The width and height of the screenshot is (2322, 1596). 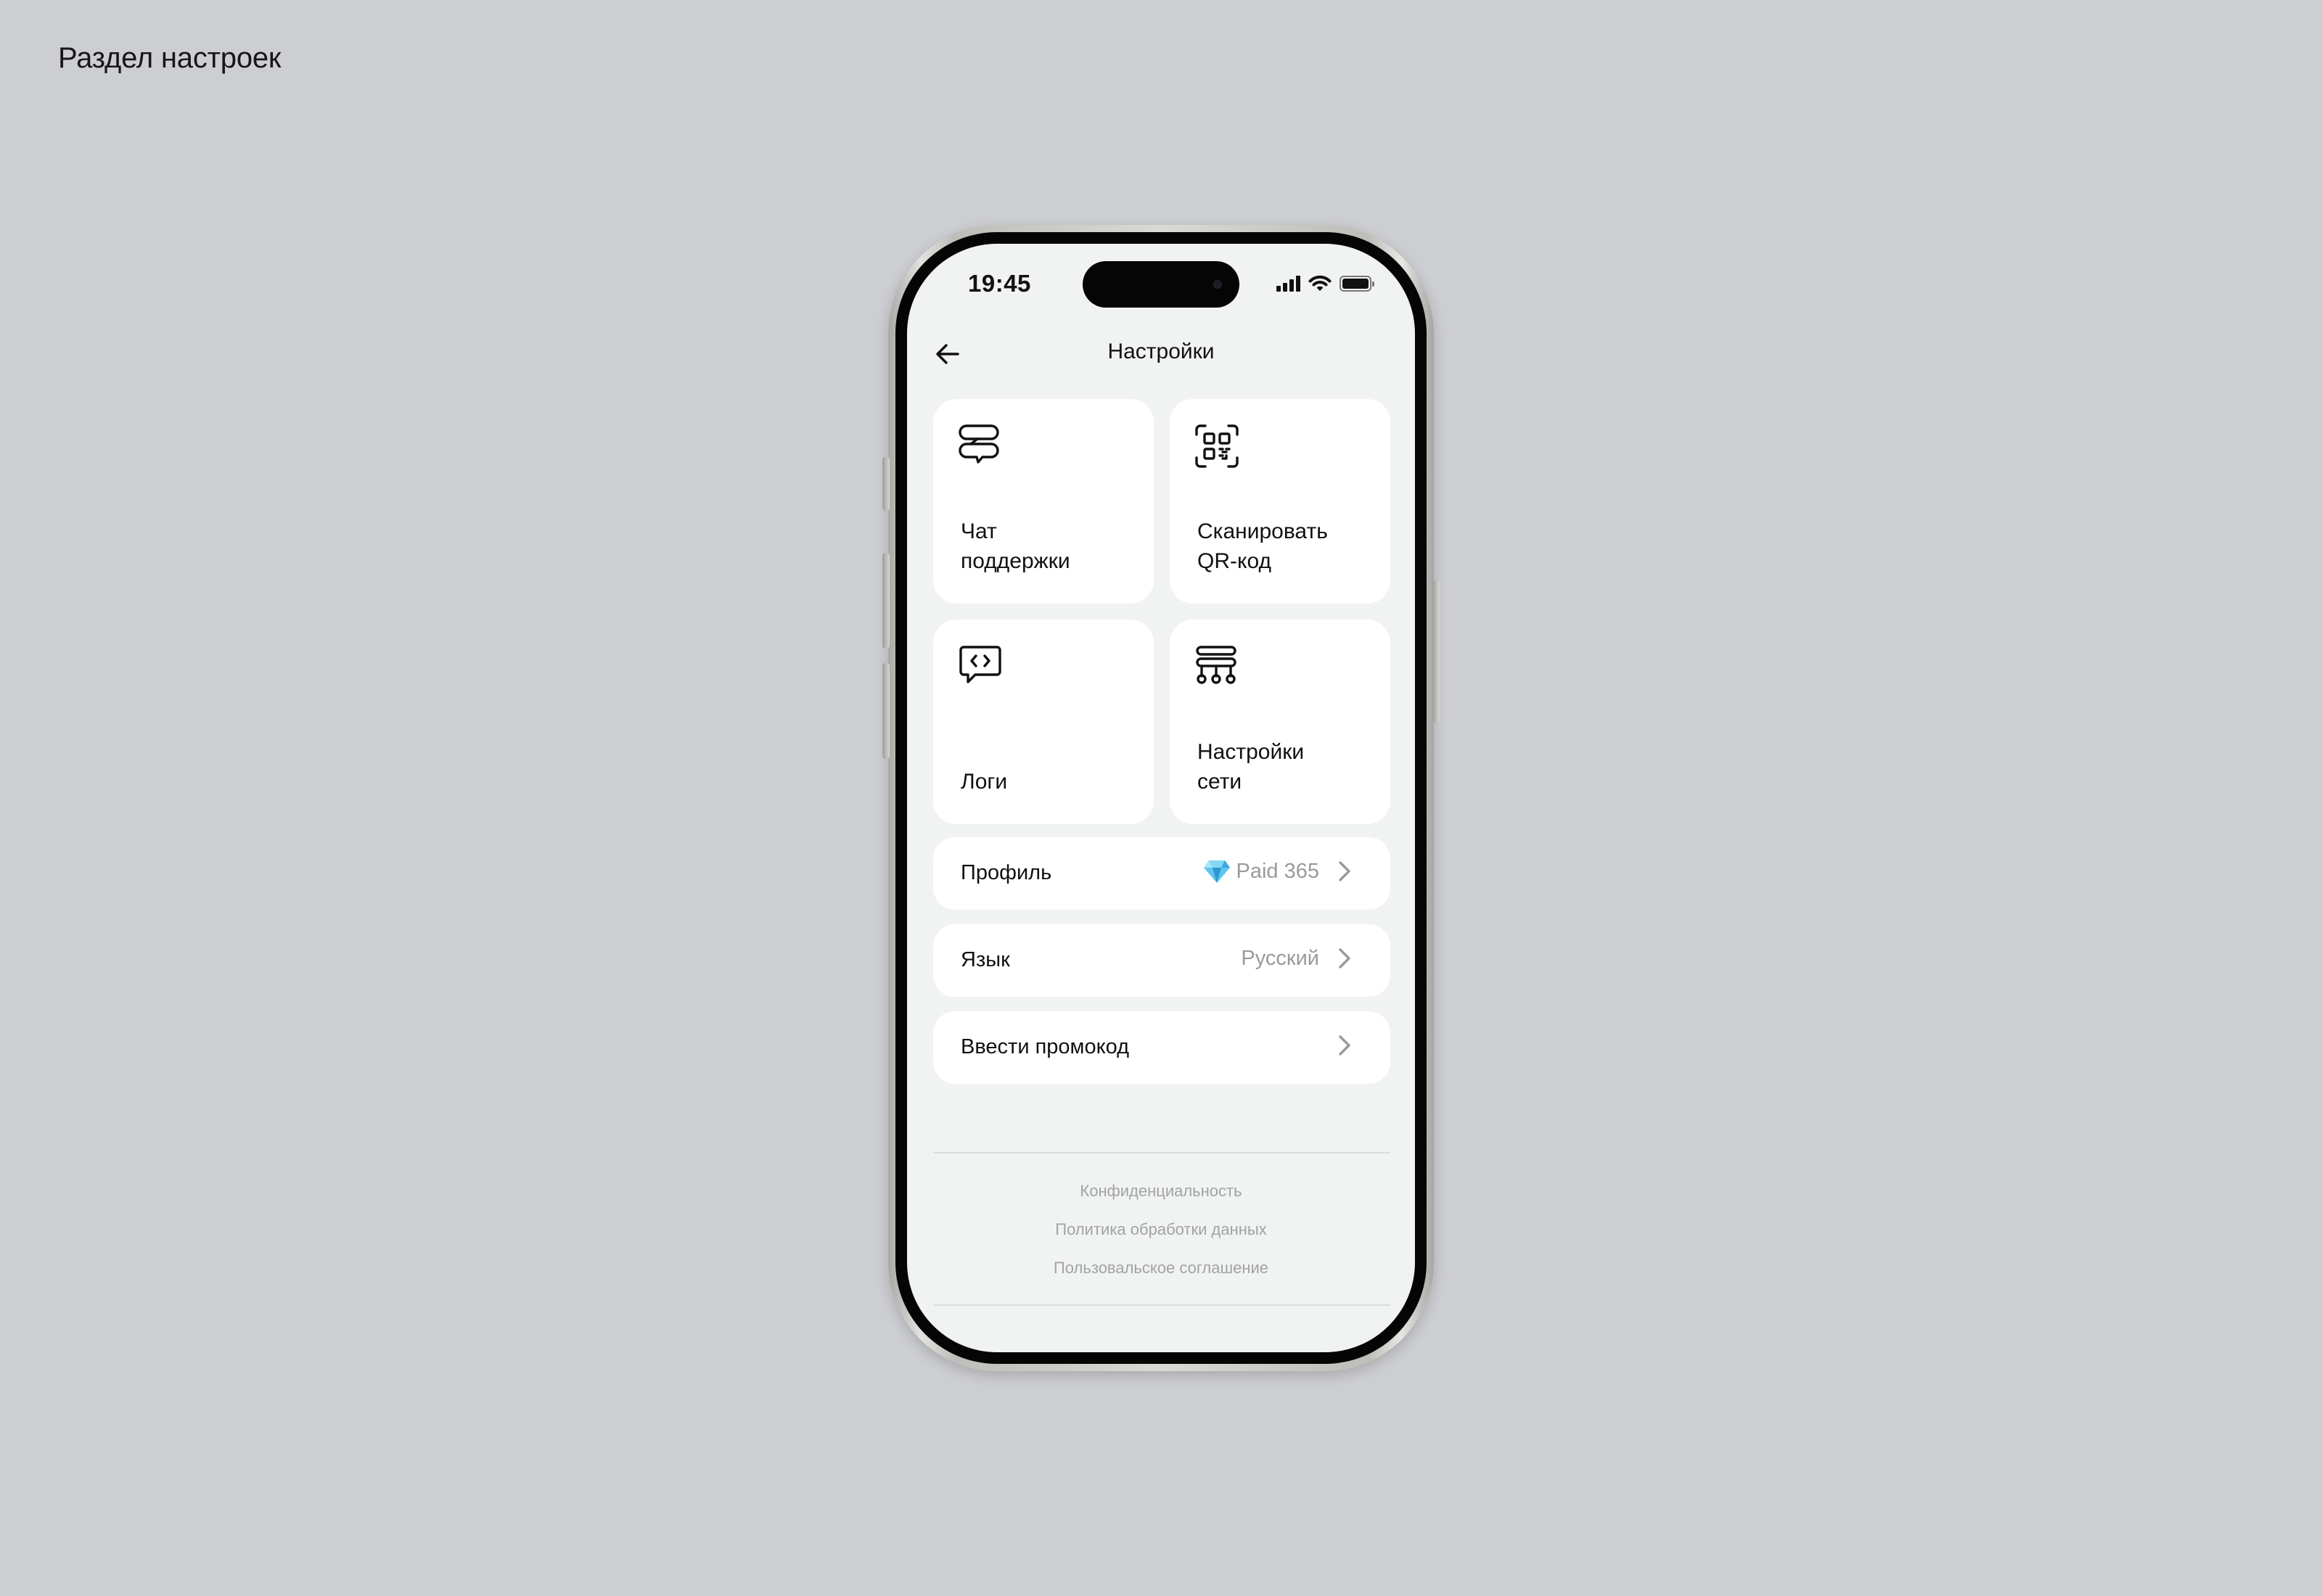 I want to click on row-right: Русский, so click(x=1298, y=959).